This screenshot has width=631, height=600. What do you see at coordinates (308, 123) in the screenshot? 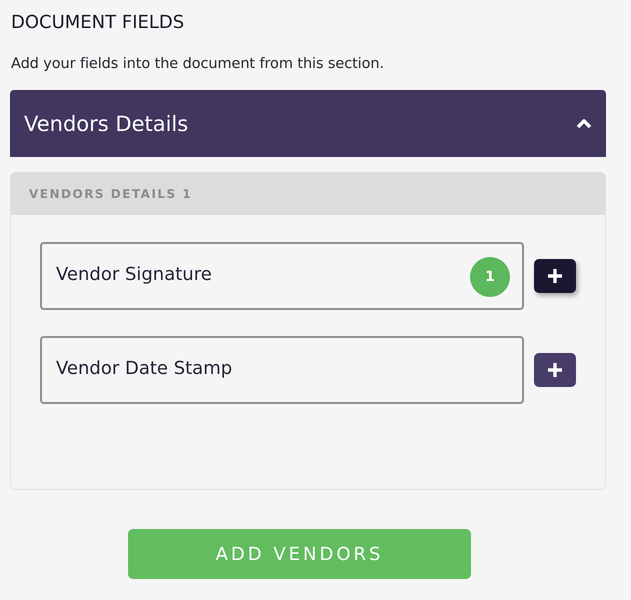
I see `accordion-header: Vendors Details` at bounding box center [308, 123].